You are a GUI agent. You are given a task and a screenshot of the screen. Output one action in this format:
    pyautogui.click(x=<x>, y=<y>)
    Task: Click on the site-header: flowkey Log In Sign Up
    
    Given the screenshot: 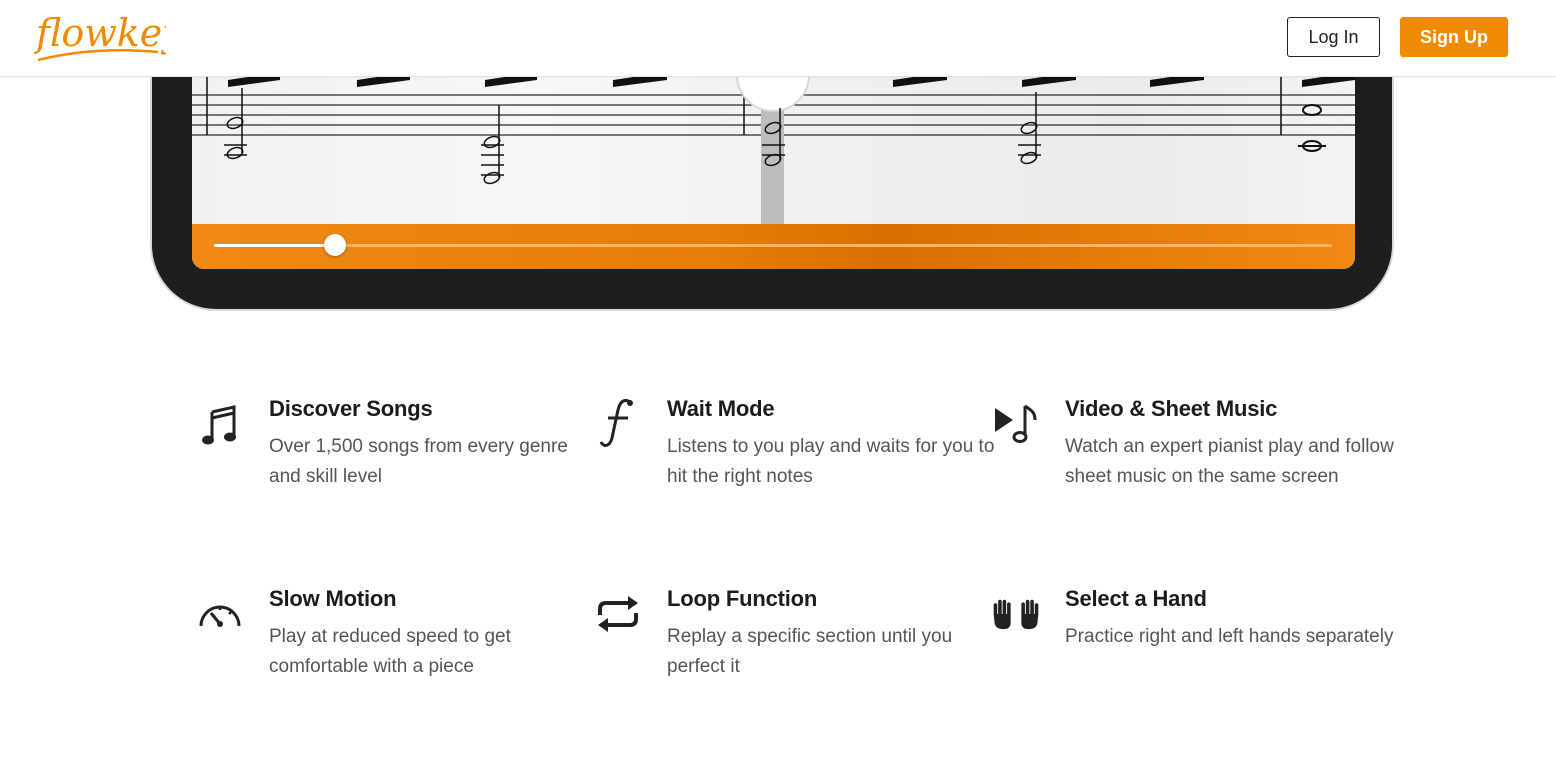 What is the action you would take?
    pyautogui.click(x=778, y=38)
    